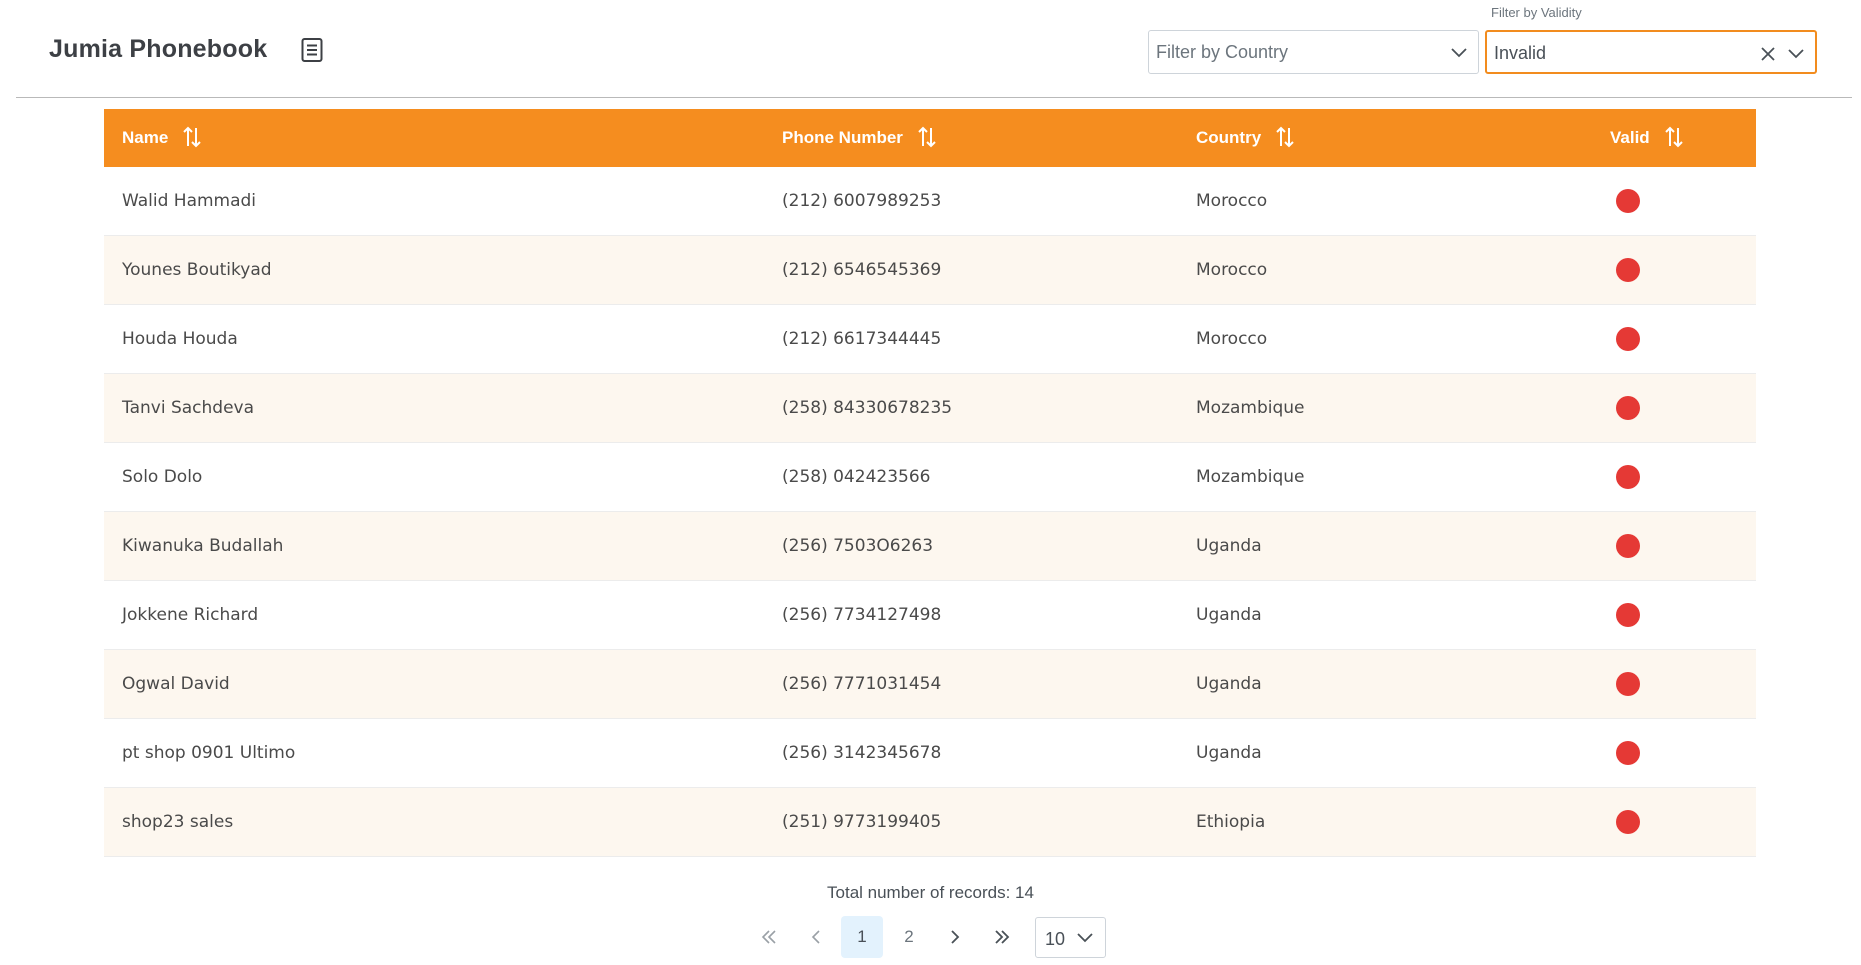  I want to click on page-title: Jumia Phonebook, so click(158, 49).